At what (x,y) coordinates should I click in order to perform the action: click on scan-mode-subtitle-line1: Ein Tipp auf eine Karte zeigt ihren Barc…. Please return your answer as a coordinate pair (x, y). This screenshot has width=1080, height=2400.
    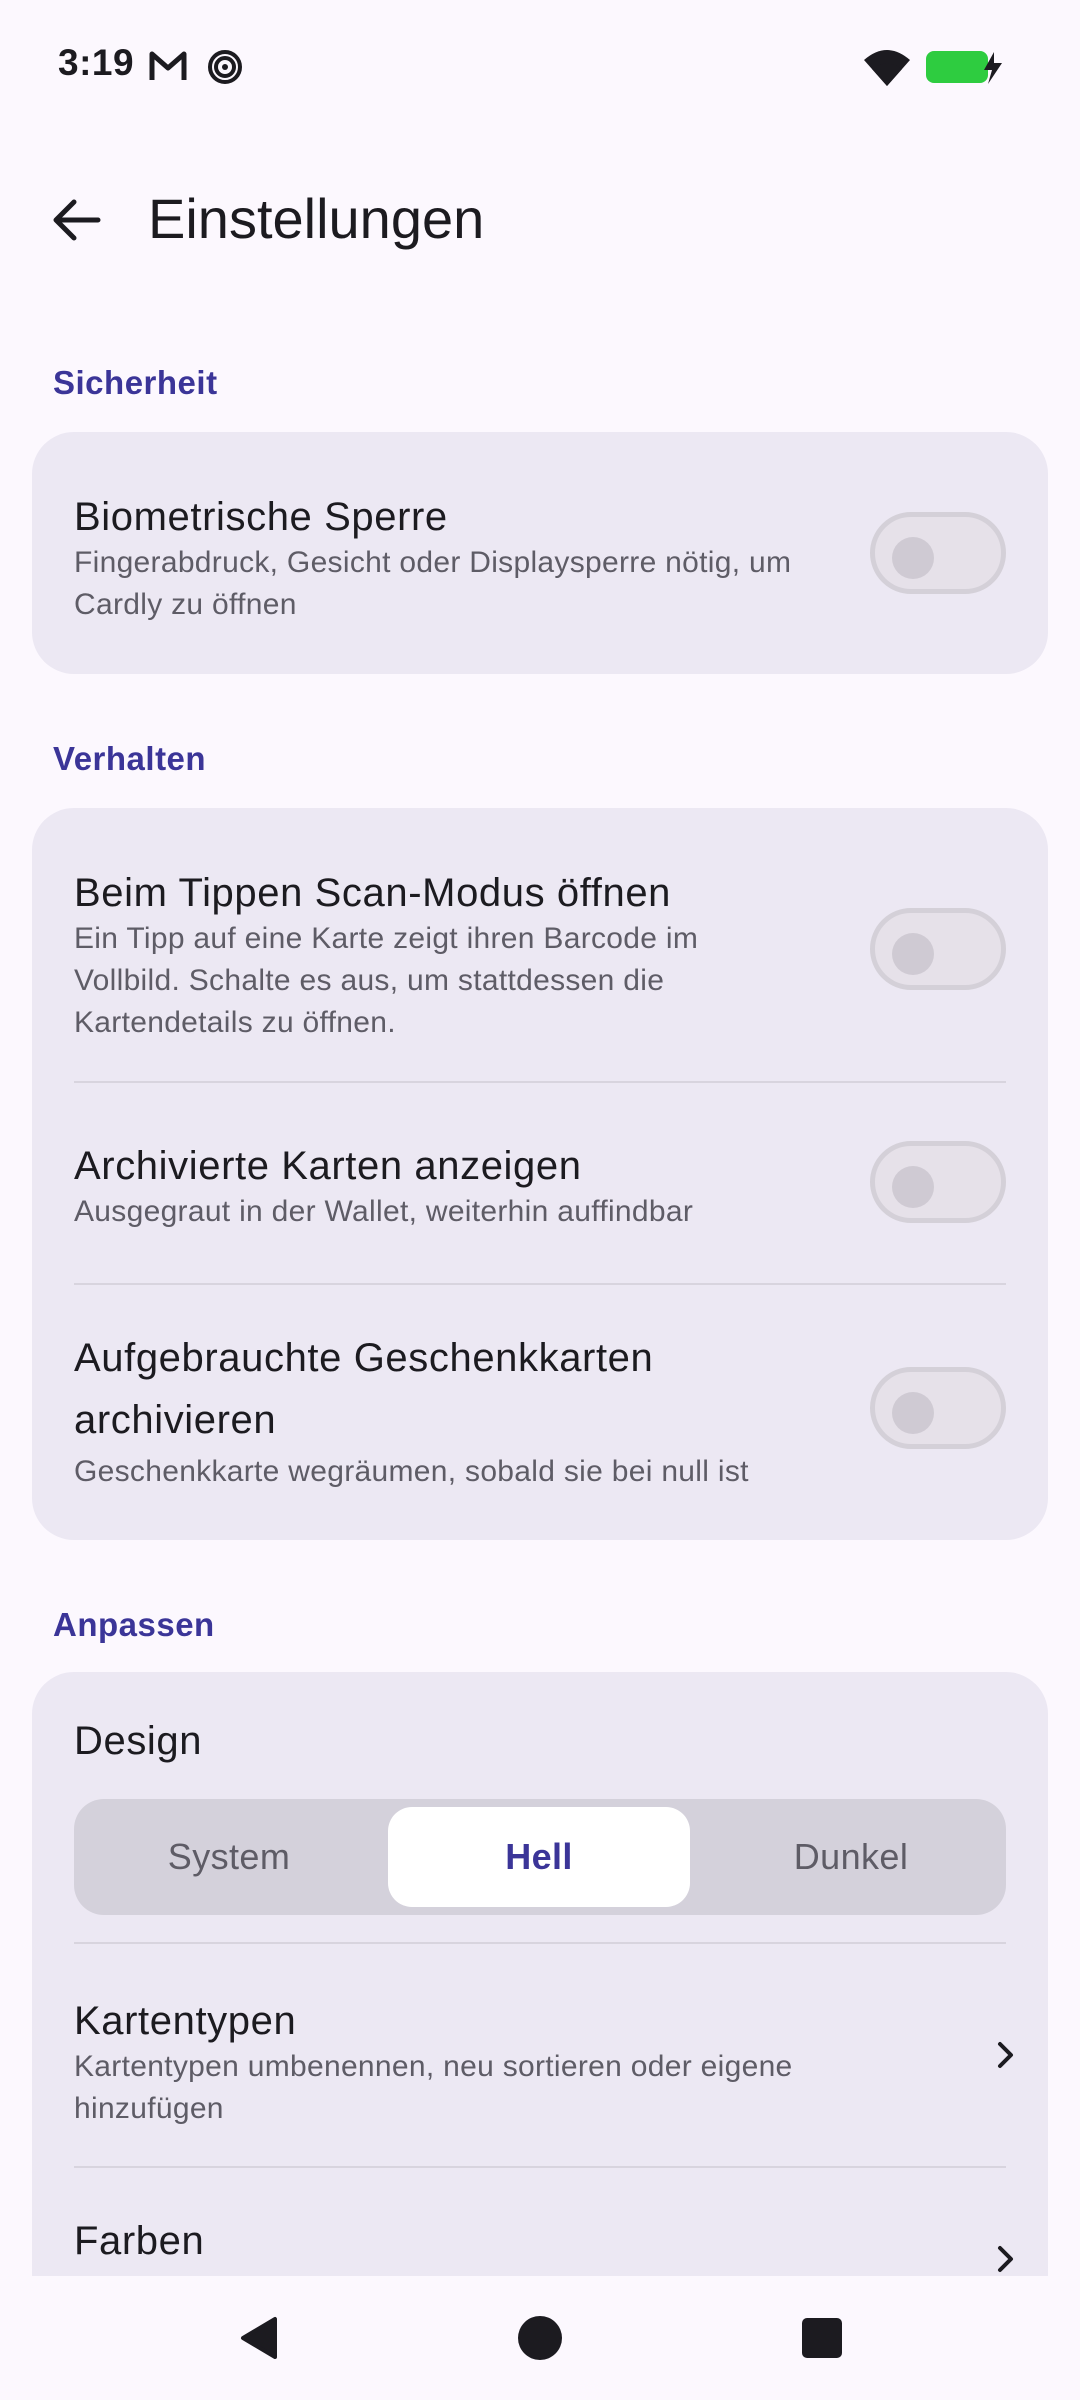
    Looking at the image, I should click on (386, 938).